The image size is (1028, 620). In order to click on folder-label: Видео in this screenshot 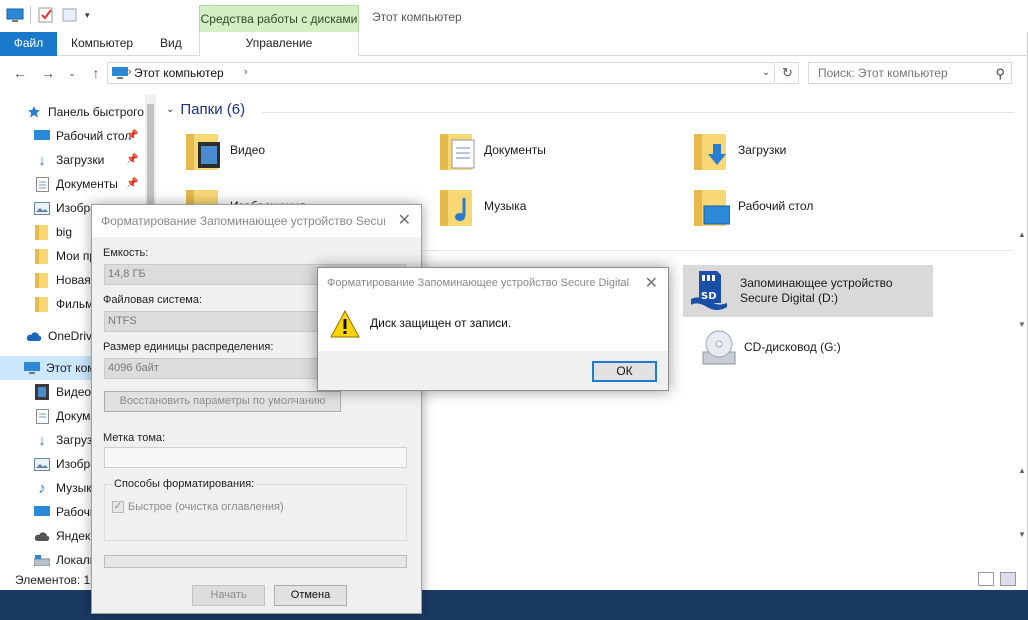, I will do `click(248, 150)`.